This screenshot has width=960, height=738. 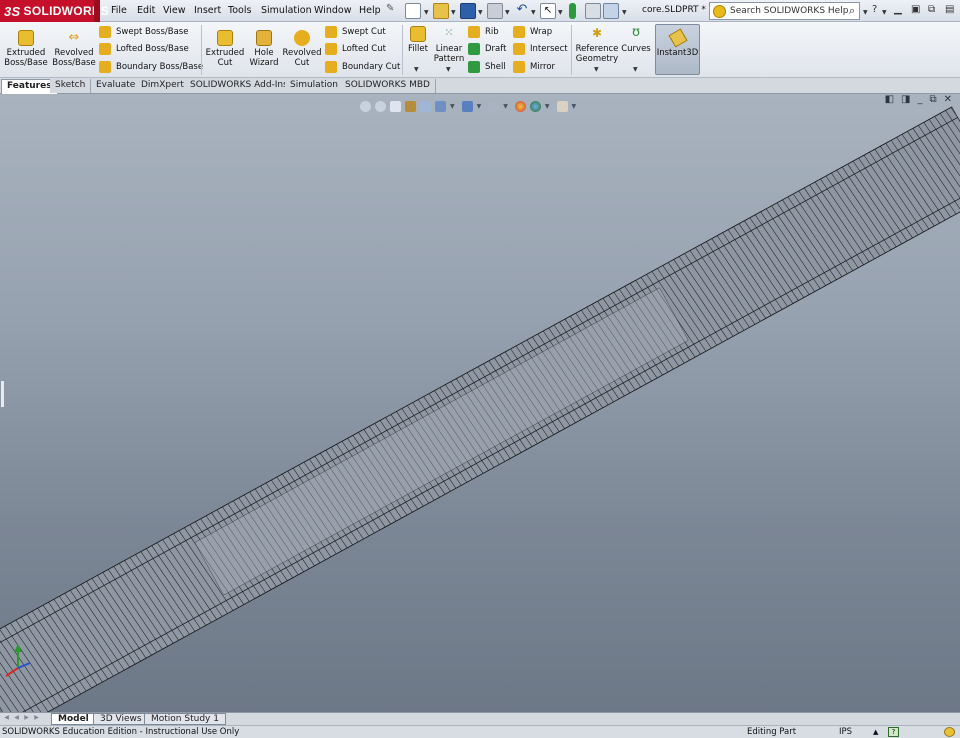 What do you see at coordinates (520, 106) in the screenshot?
I see `edit-appearance-icon` at bounding box center [520, 106].